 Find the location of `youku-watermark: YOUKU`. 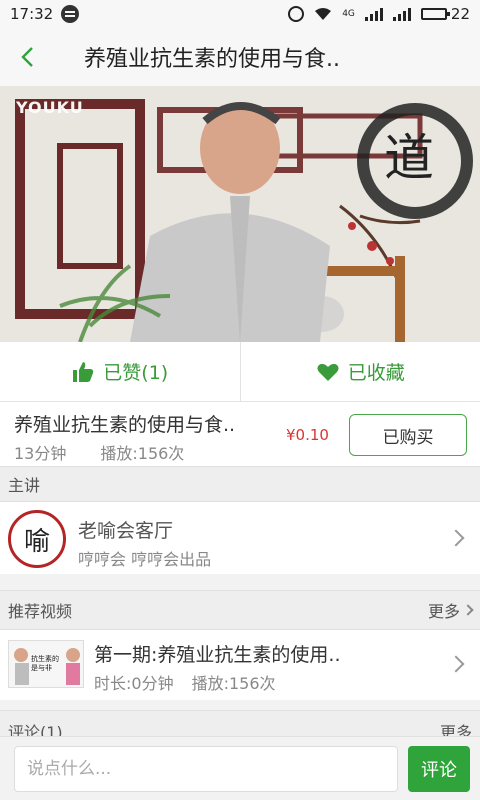

youku-watermark: YOUKU is located at coordinates (50, 107).